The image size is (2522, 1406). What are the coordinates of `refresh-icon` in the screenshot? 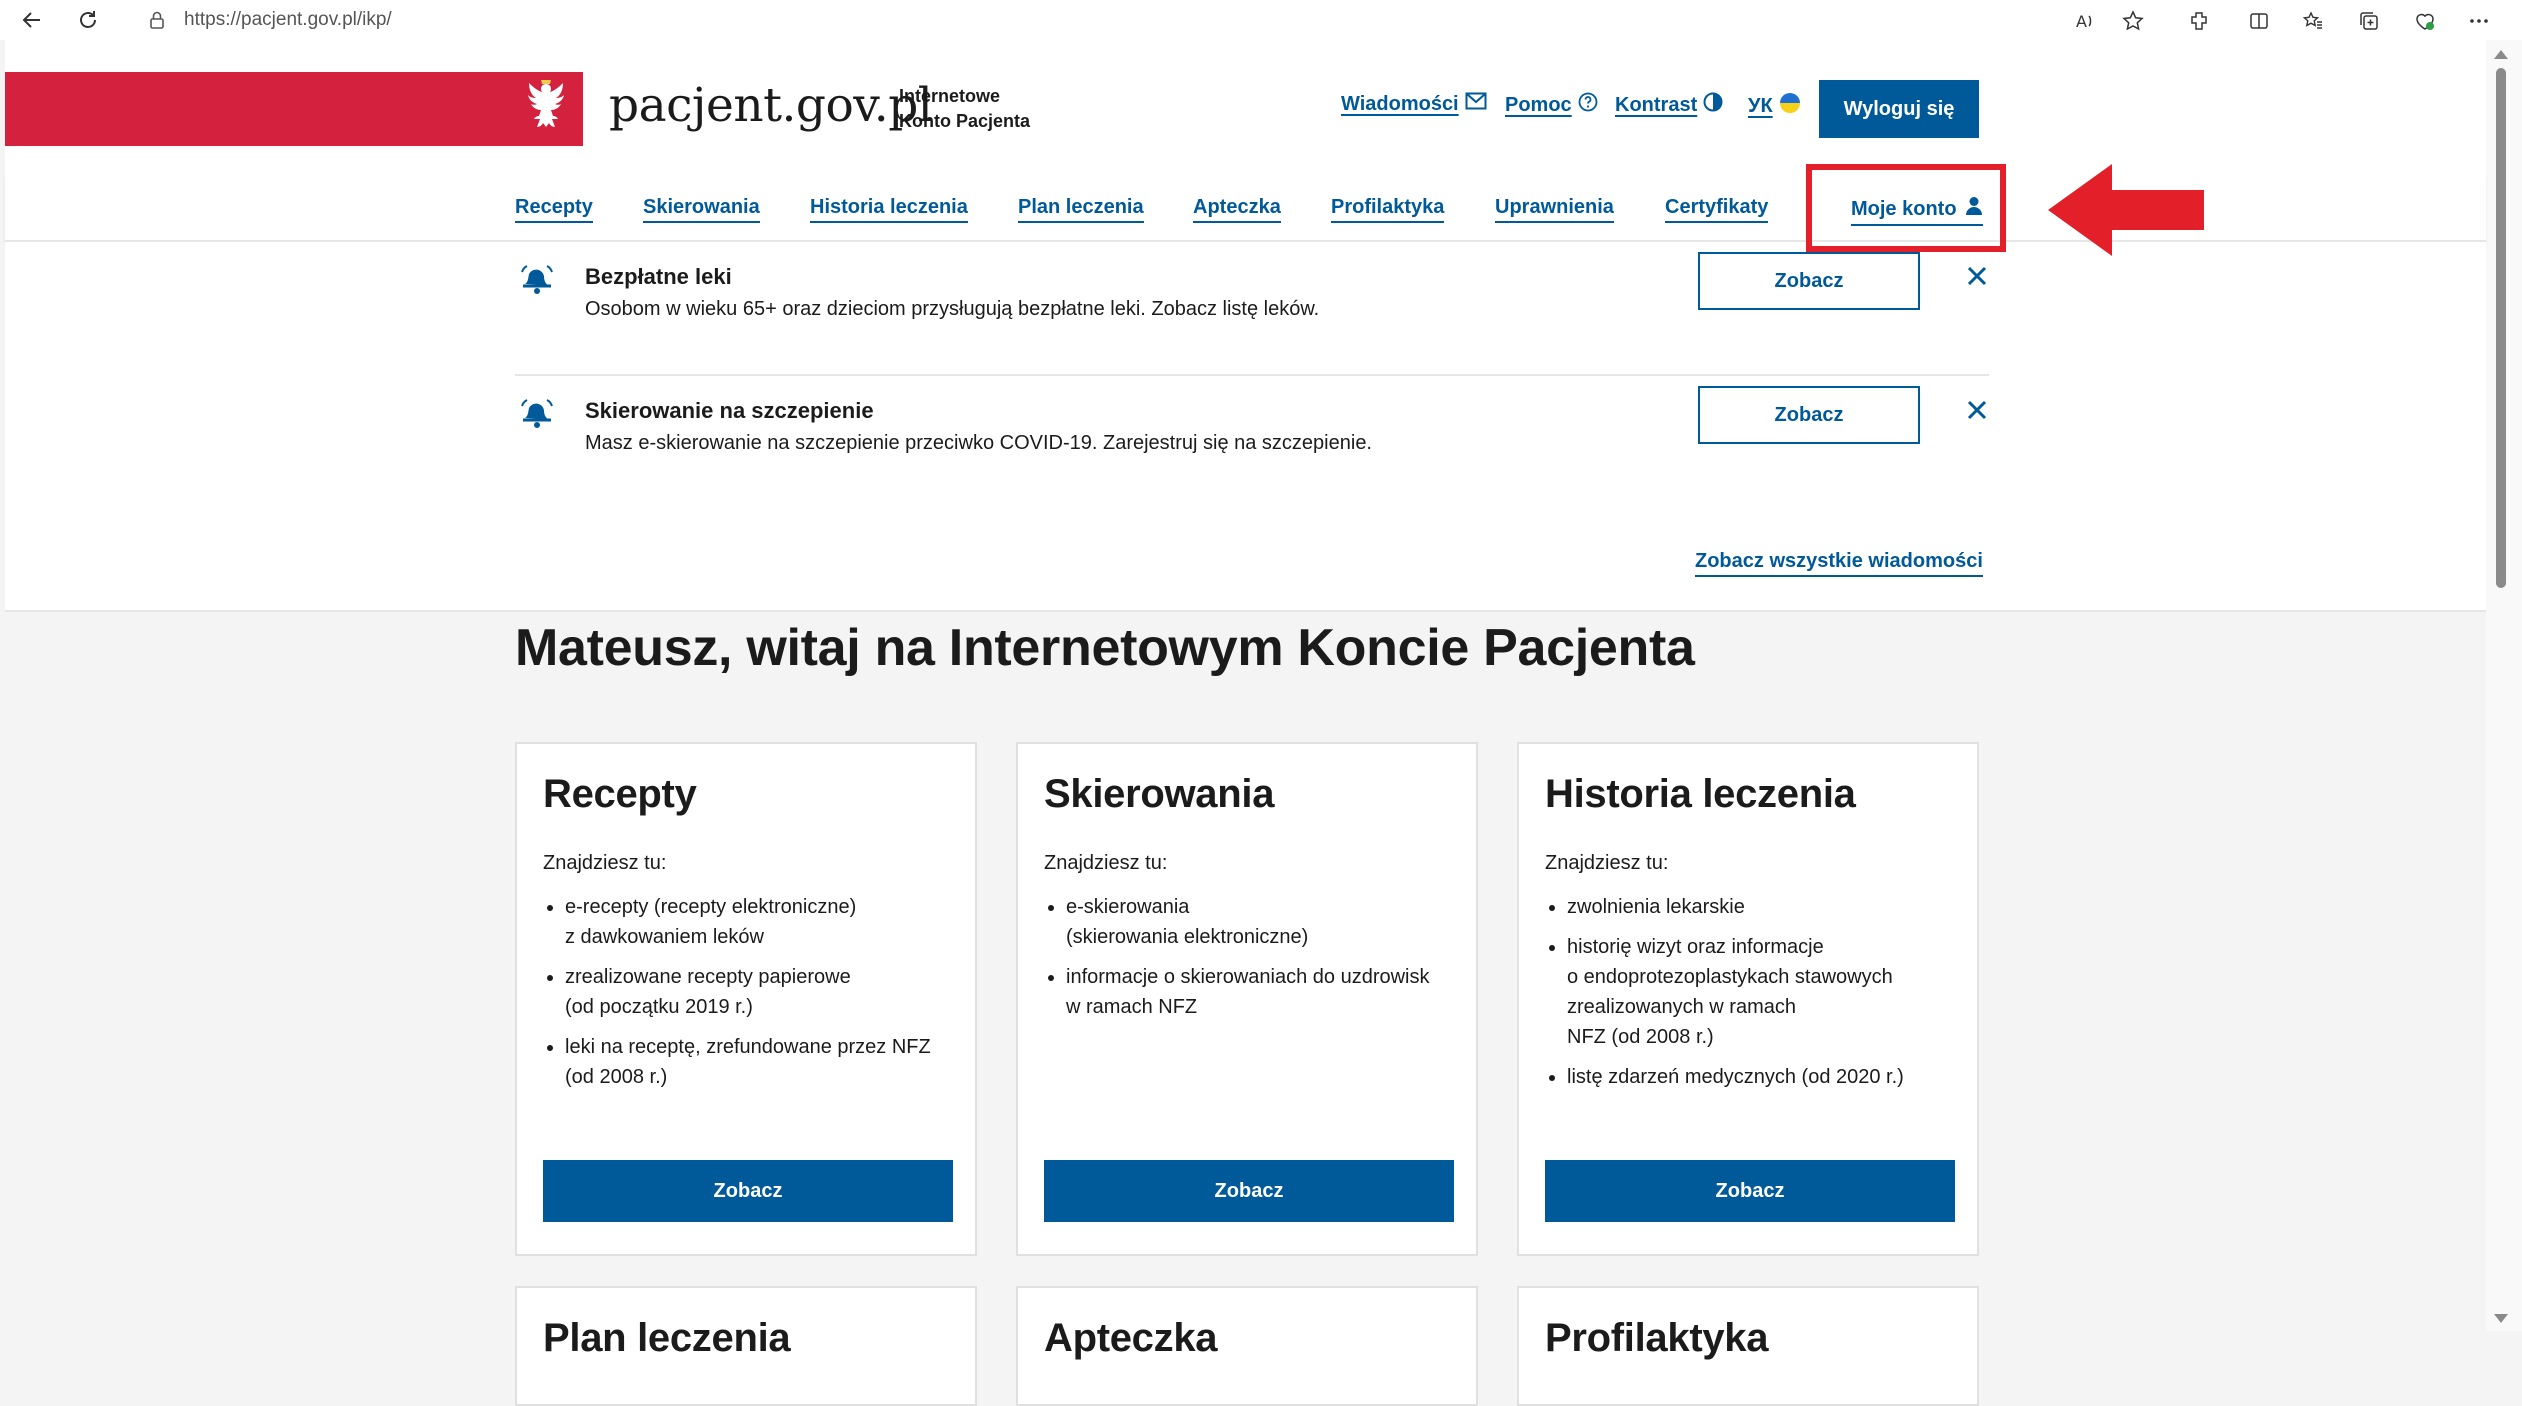 It's located at (88, 20).